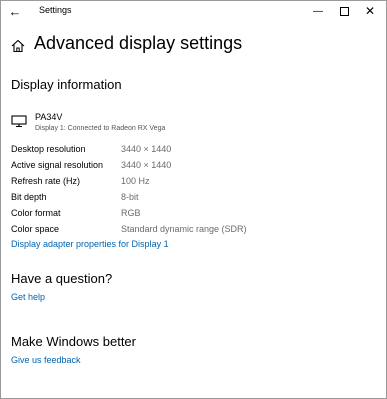 Image resolution: width=387 pixels, height=399 pixels. I want to click on give-feedback-link: Give us feedback, so click(46, 360).